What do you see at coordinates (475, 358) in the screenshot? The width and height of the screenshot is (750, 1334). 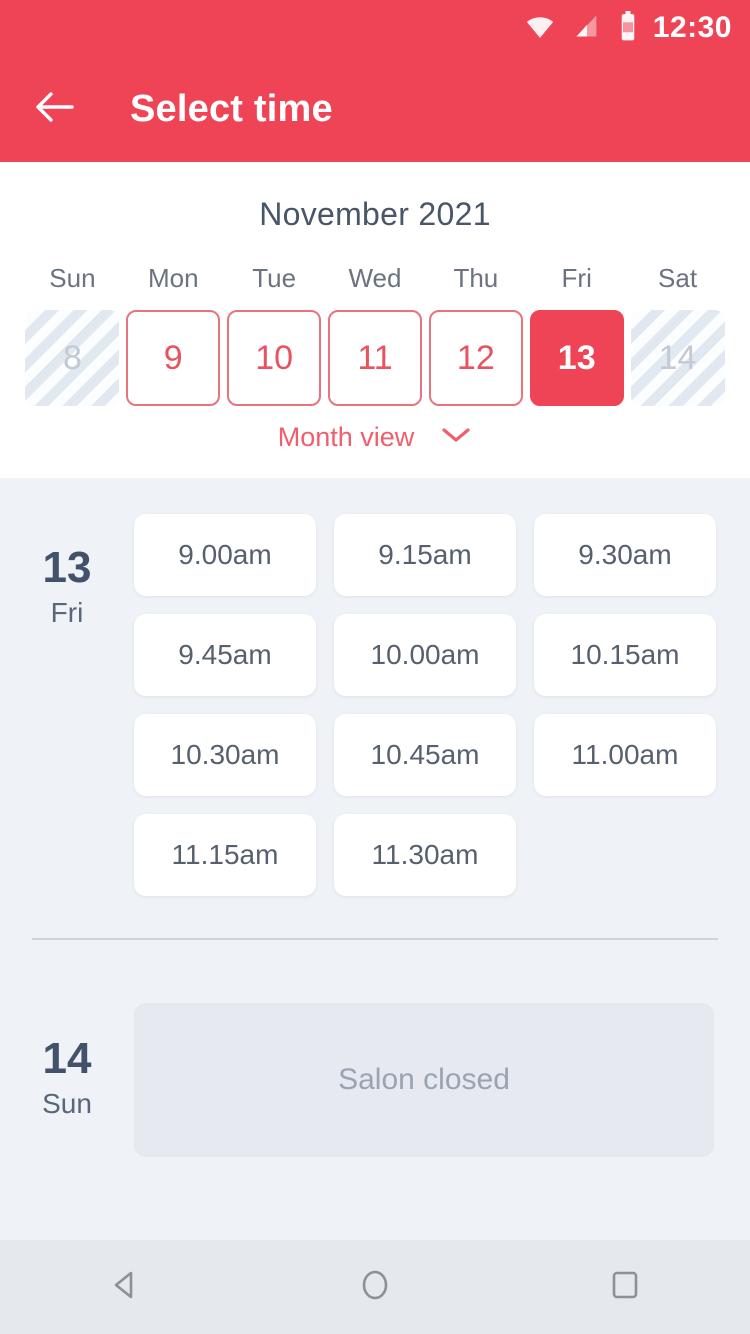 I see `calendar-day-cell: 12` at bounding box center [475, 358].